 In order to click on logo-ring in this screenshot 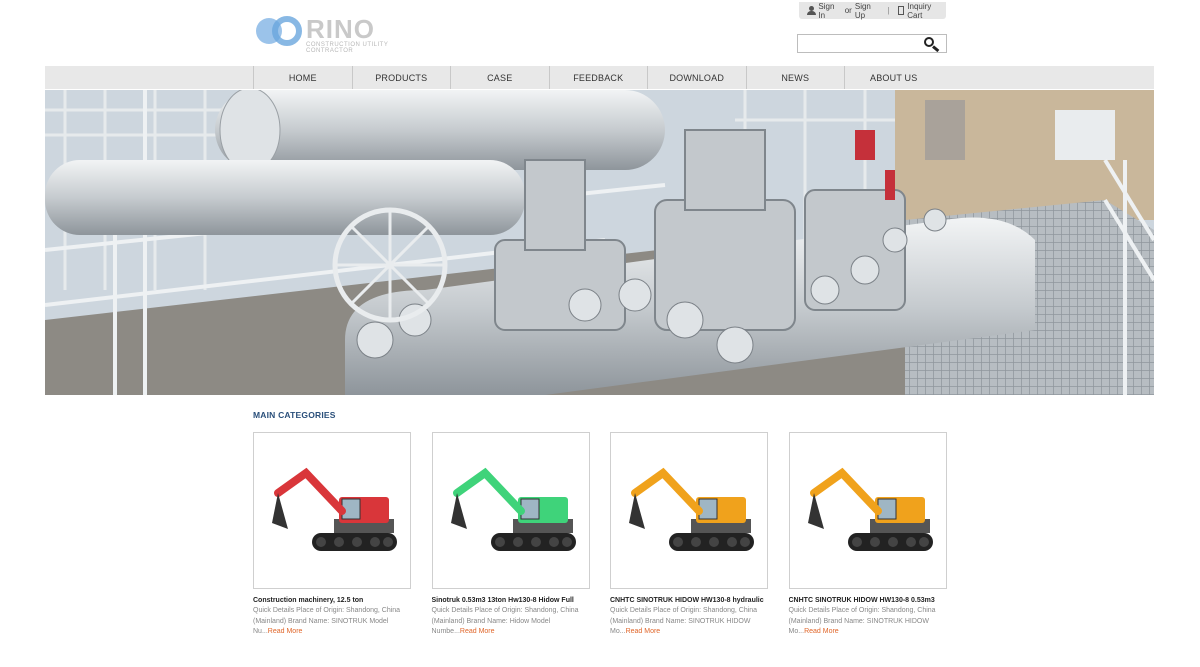, I will do `click(287, 31)`.